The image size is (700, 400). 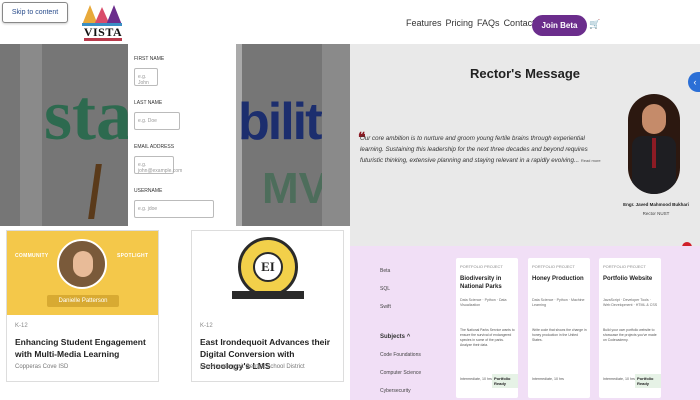 What do you see at coordinates (558, 303) in the screenshot?
I see `project-meta: Data Science · Python · Machine Learning` at bounding box center [558, 303].